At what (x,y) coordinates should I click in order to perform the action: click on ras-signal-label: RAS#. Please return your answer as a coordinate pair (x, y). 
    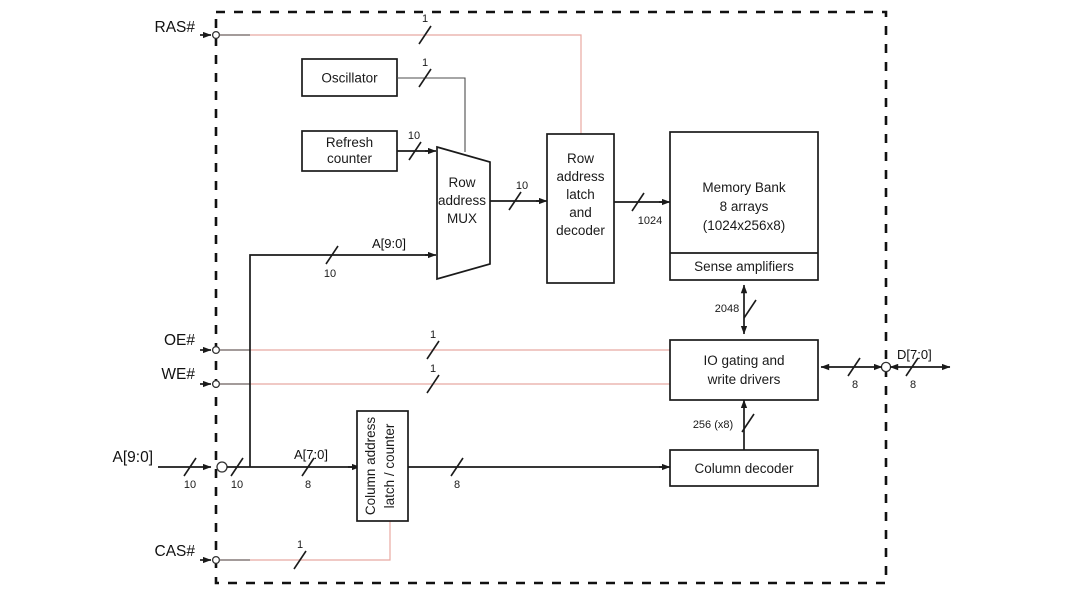
    Looking at the image, I should click on (175, 27).